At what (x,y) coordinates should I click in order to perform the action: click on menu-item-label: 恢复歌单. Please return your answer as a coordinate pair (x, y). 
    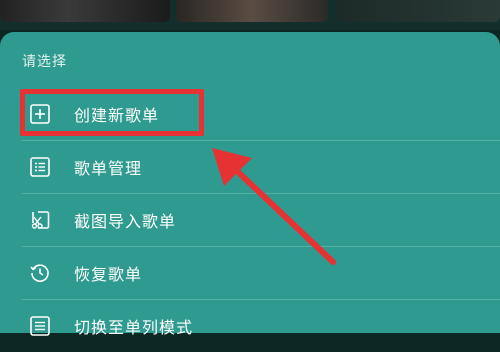
    Looking at the image, I should click on (108, 274).